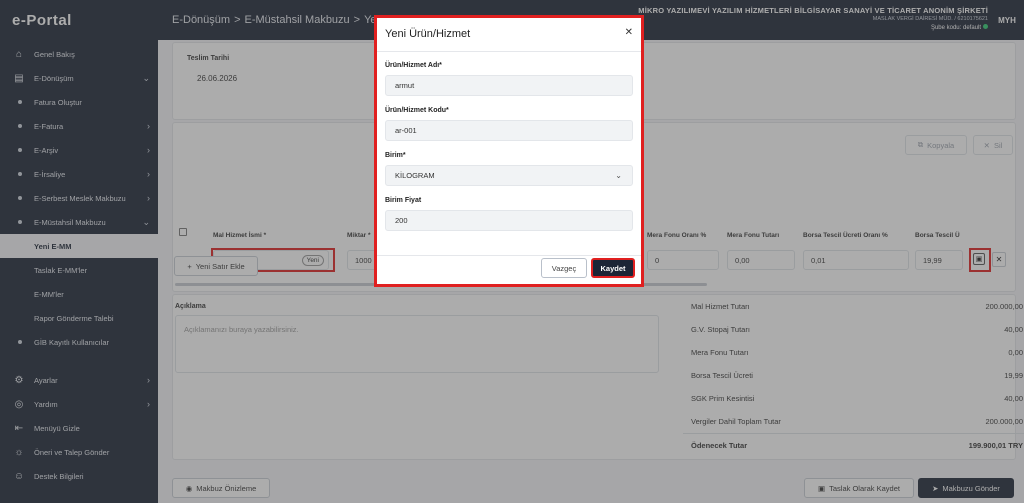 This screenshot has width=1024, height=503. I want to click on modal-footer-divider, so click(509, 255).